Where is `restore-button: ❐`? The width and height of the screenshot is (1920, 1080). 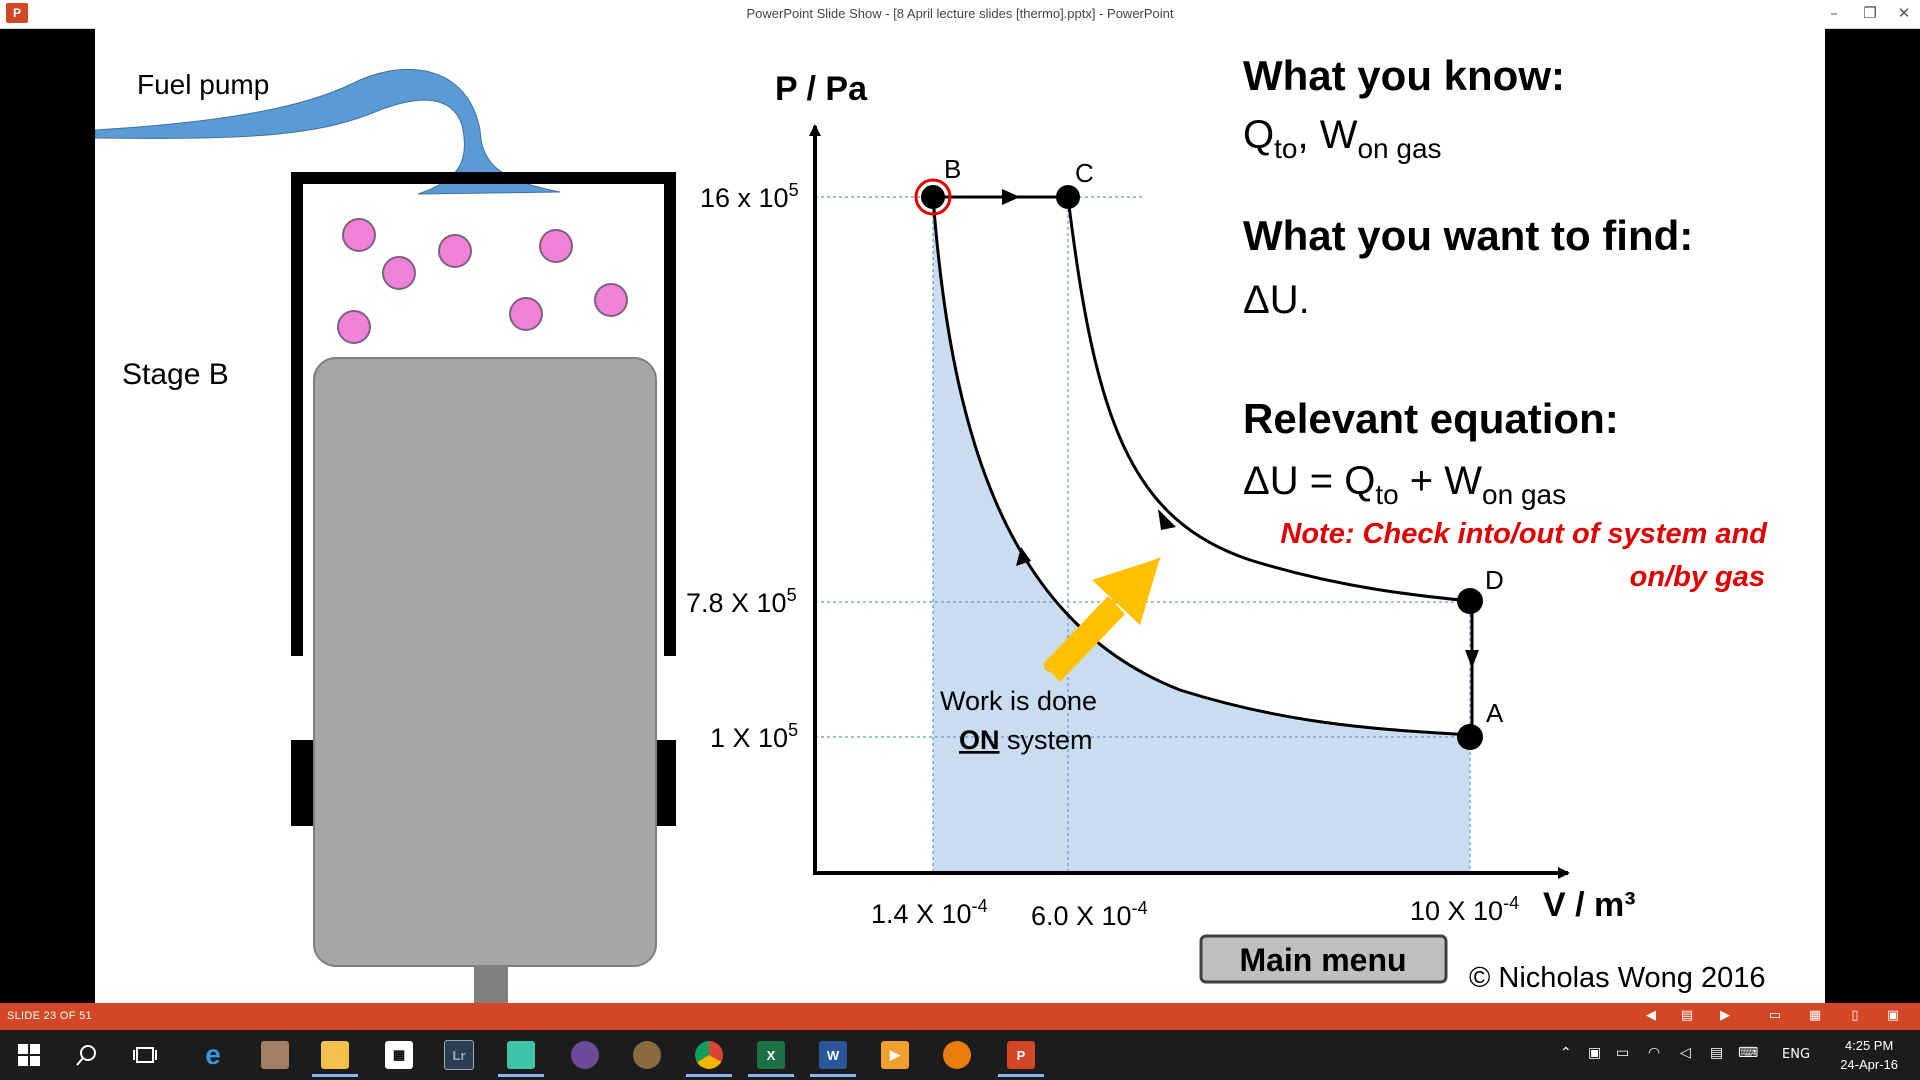 restore-button: ❐ is located at coordinates (1870, 13).